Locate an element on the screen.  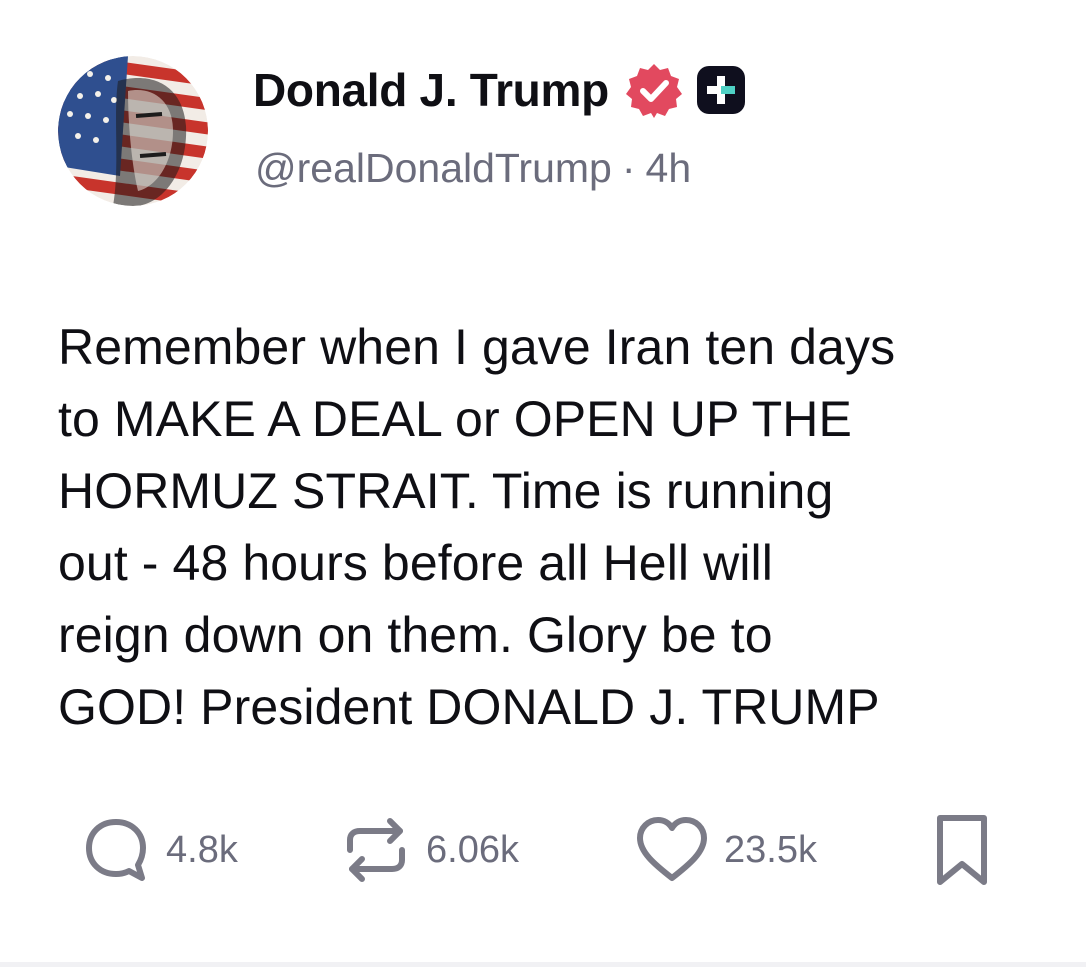
verified-badge-icon is located at coordinates (654, 90).